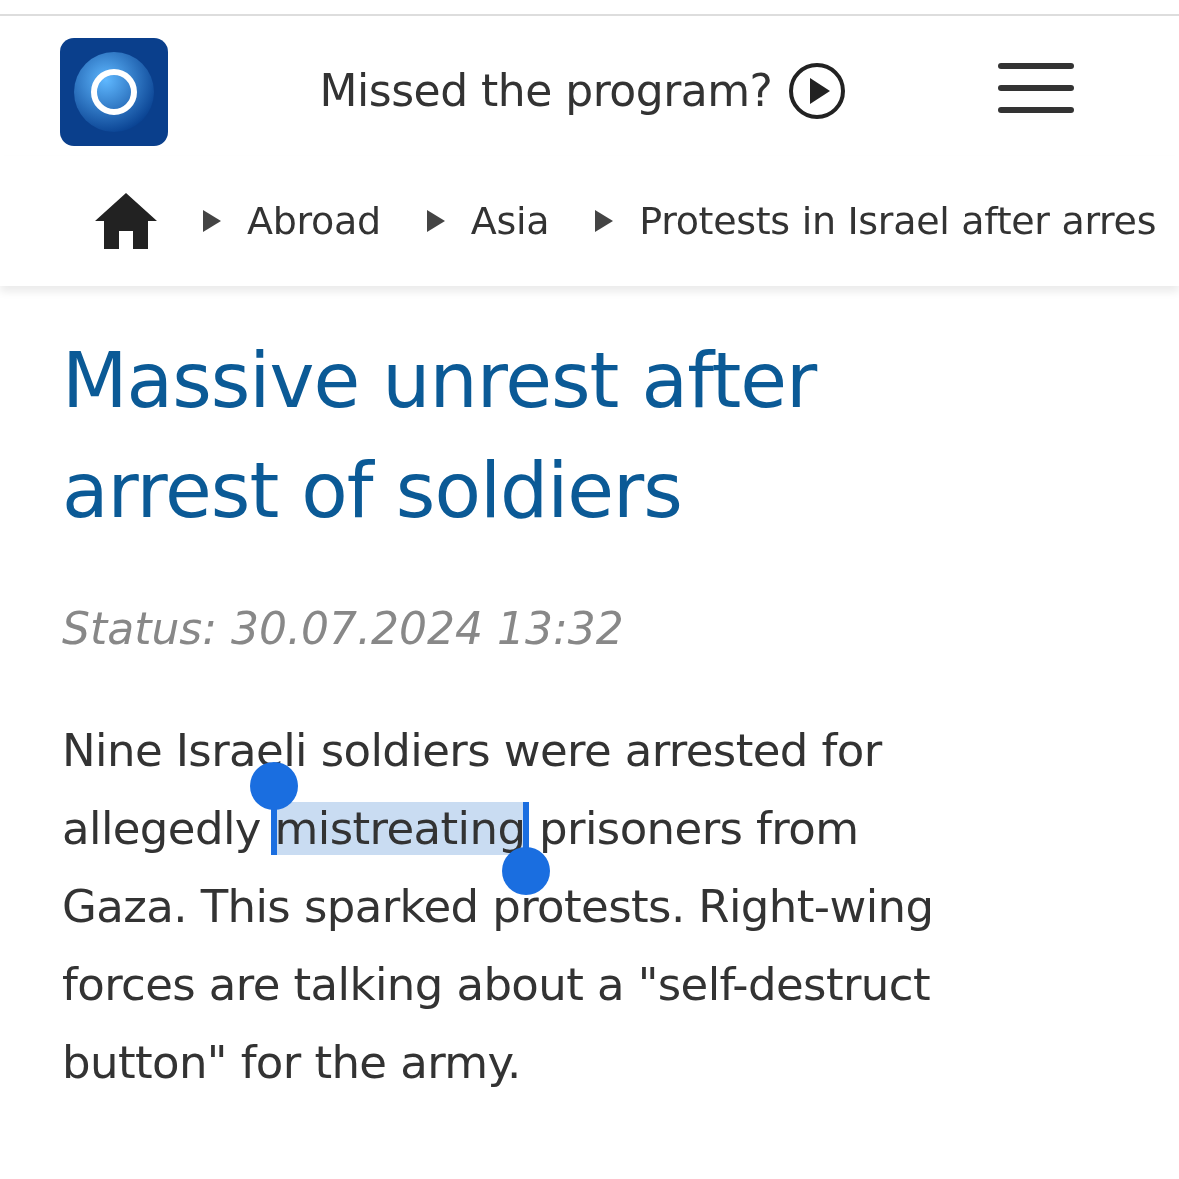 This screenshot has height=1179, width=1179. Describe the element at coordinates (510, 221) in the screenshot. I see `breadcrumb-link: Asia` at that location.